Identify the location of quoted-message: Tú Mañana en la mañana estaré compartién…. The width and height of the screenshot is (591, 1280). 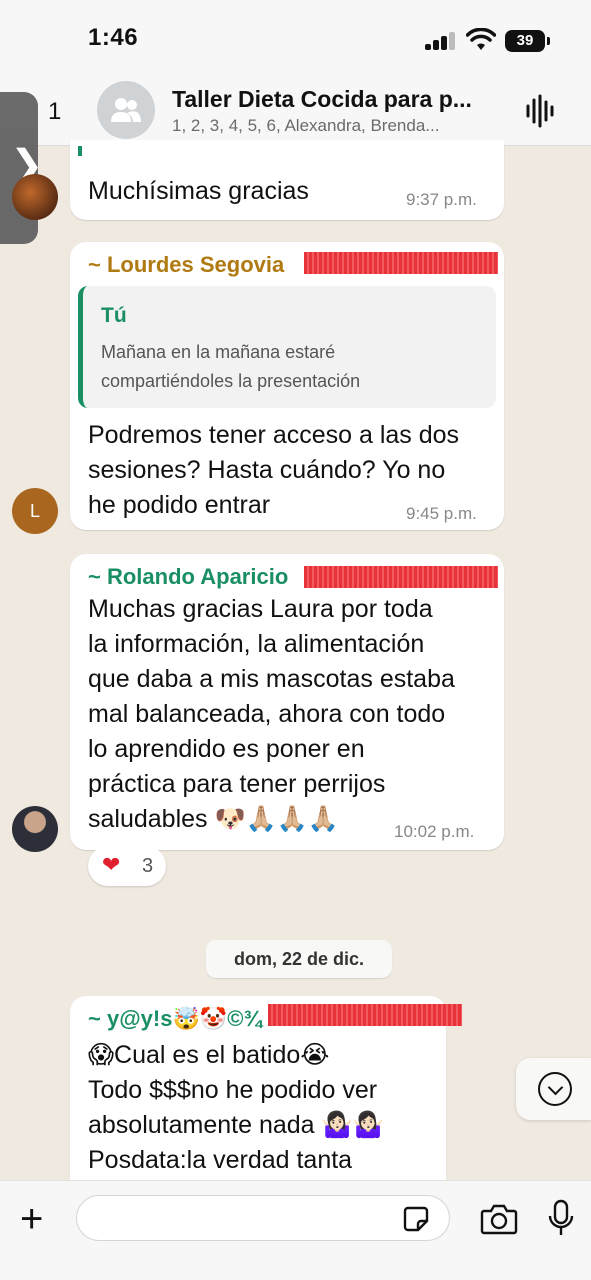
(287, 347).